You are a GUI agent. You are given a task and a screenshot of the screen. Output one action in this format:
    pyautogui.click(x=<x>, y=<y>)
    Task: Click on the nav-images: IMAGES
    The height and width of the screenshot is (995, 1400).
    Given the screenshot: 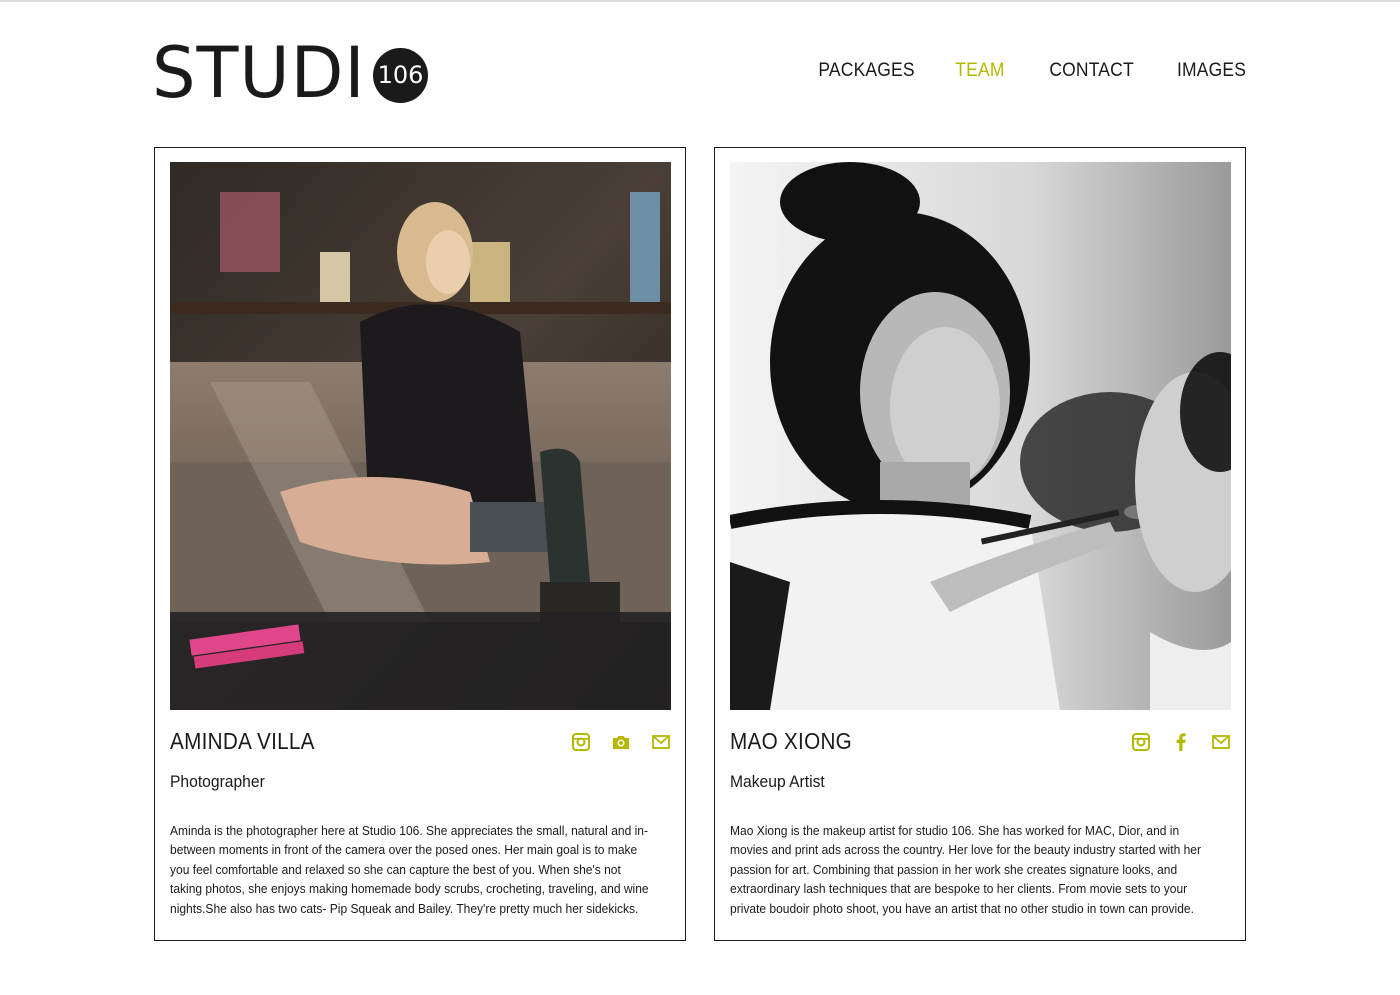 What is the action you would take?
    pyautogui.click(x=1211, y=71)
    